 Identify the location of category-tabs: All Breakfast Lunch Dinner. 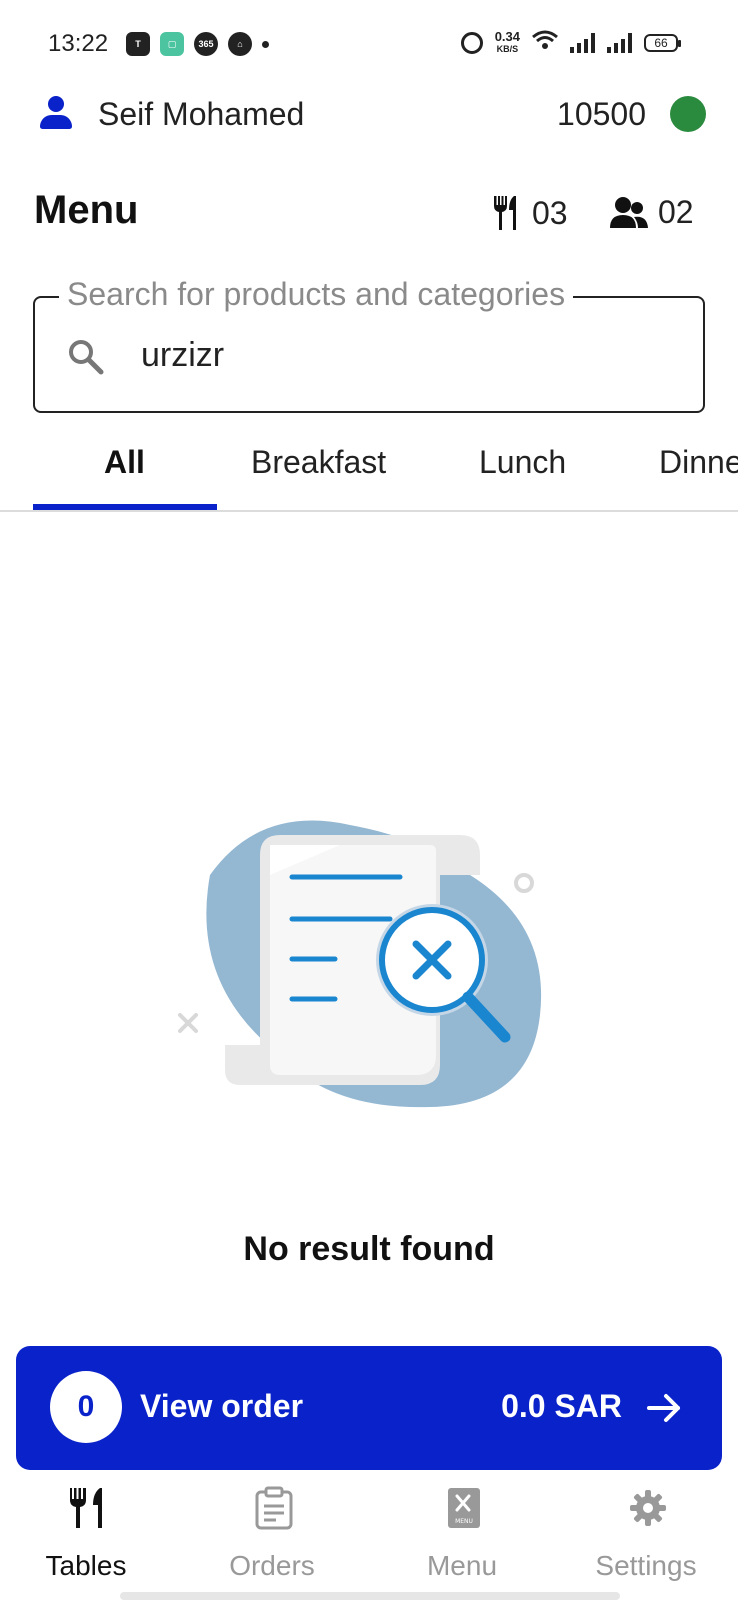
(369, 471).